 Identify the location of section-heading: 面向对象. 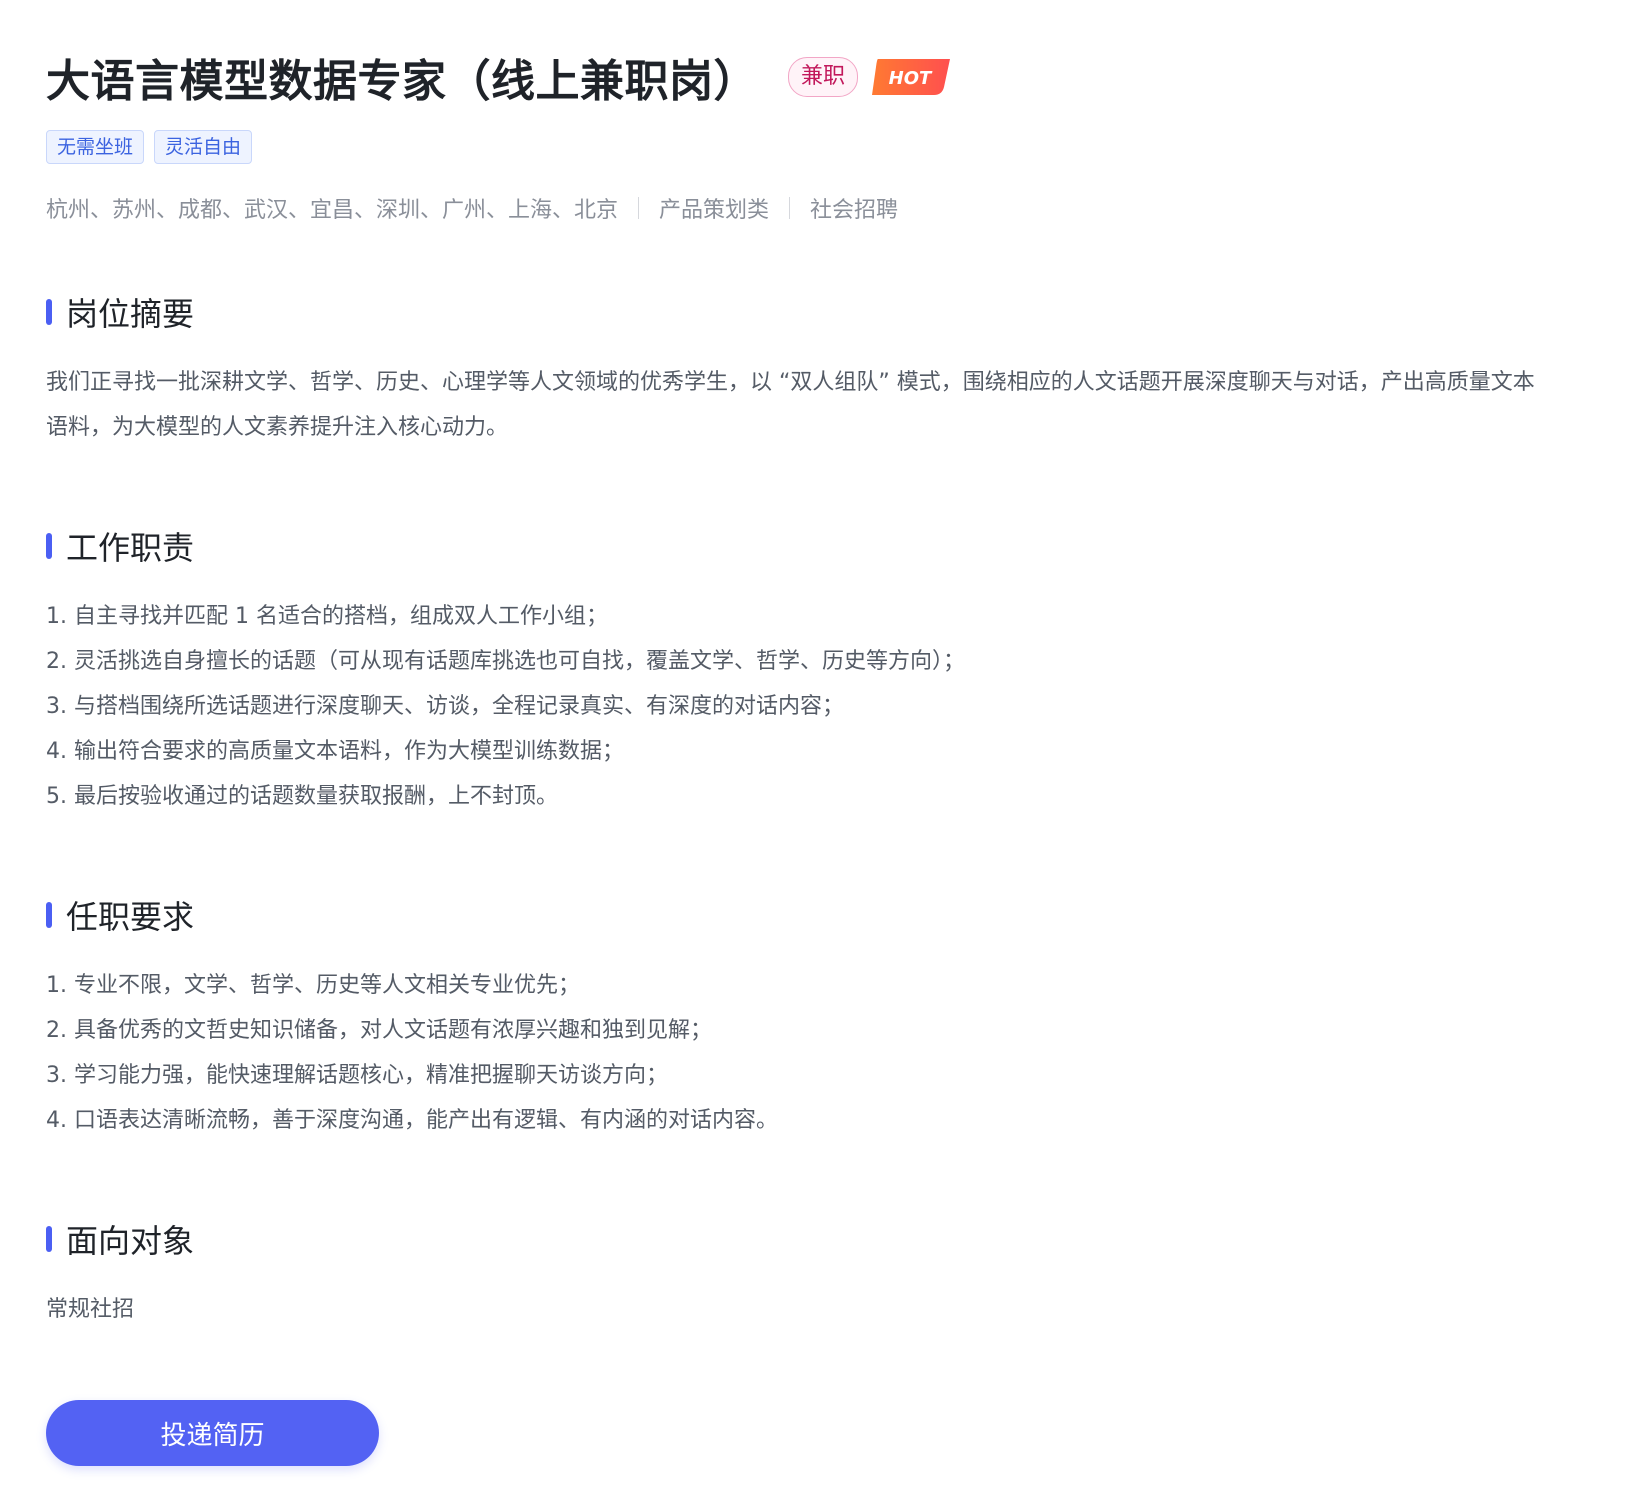
(813, 1239).